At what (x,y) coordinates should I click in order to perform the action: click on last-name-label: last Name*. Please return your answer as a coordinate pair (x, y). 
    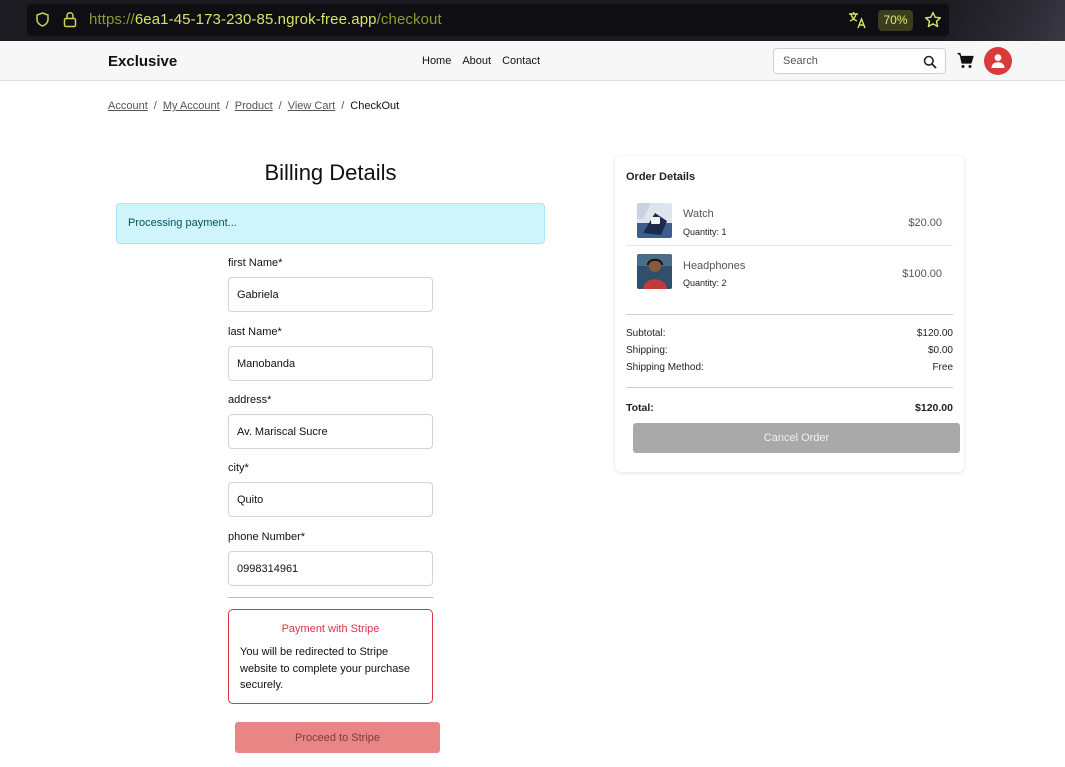
    Looking at the image, I should click on (255, 332).